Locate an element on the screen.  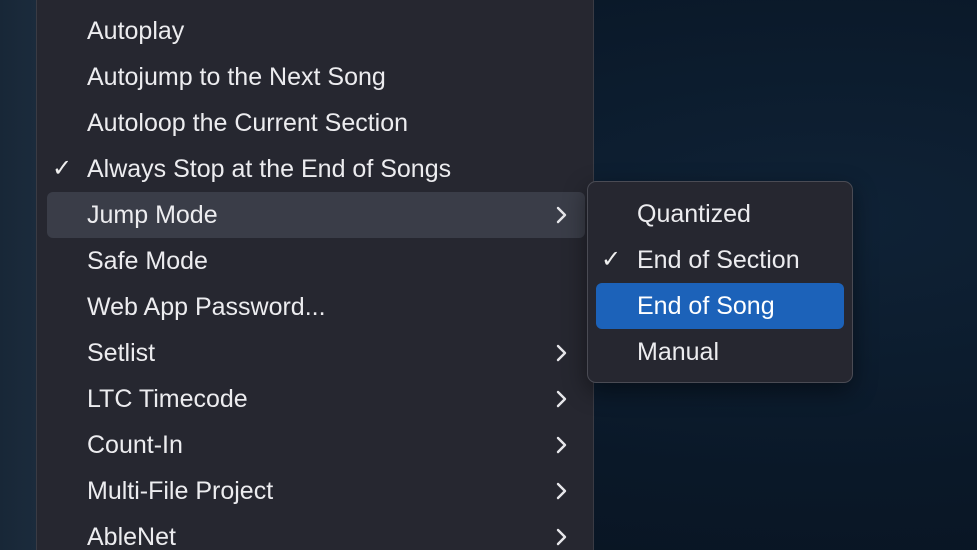
menu-item-label: Autoplay is located at coordinates (136, 31).